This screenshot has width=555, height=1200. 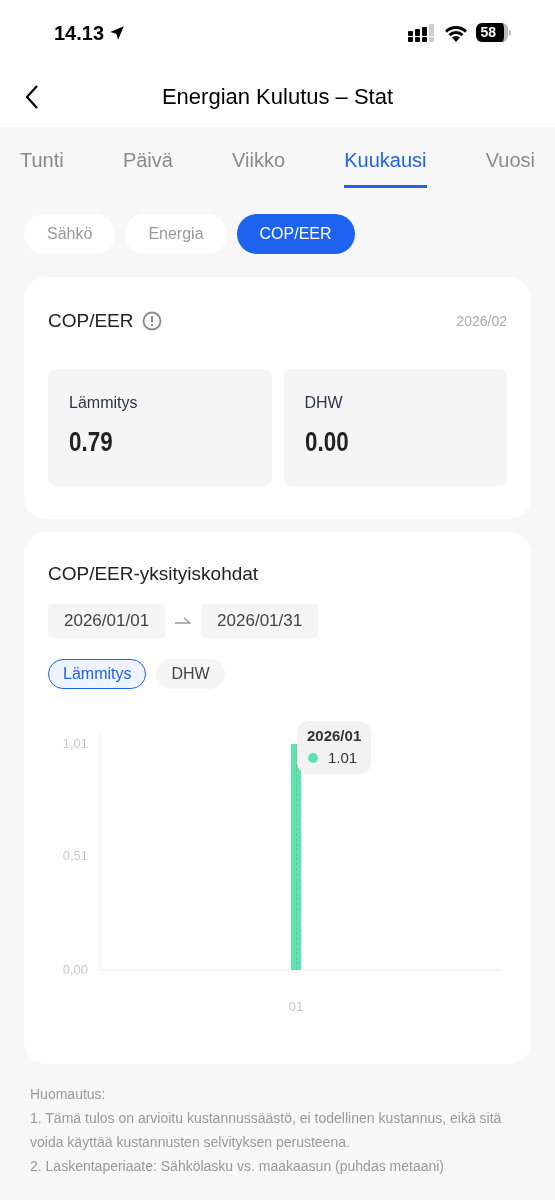 What do you see at coordinates (176, 234) in the screenshot?
I see `metric-chip: Energia` at bounding box center [176, 234].